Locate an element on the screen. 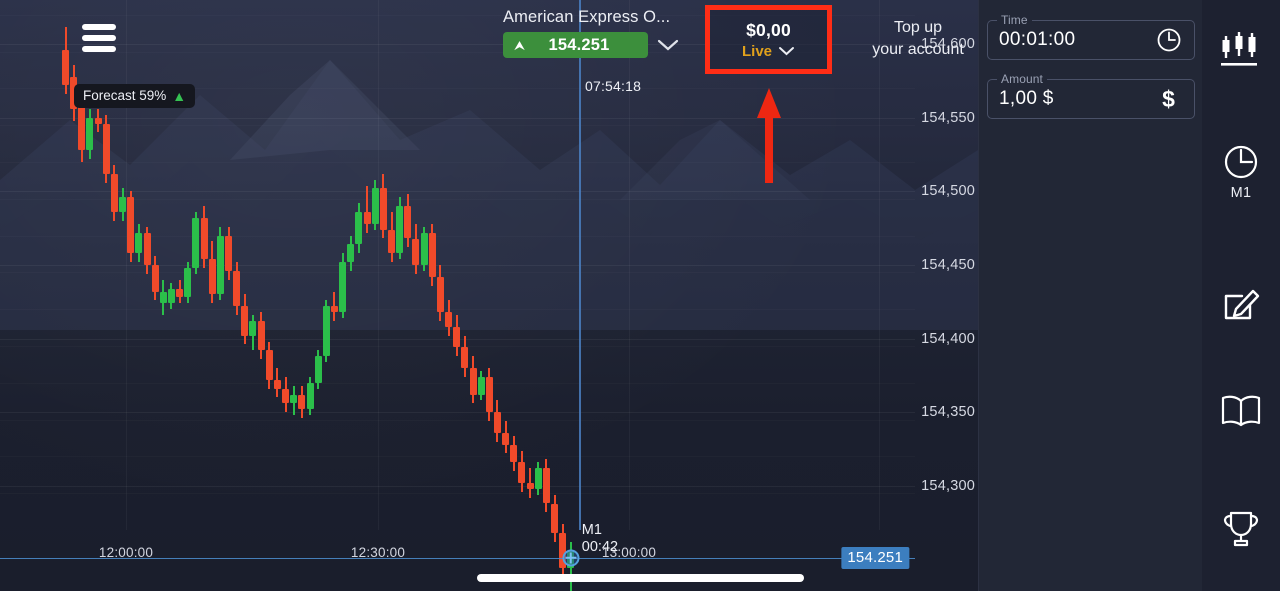 Image resolution: width=1280 pixels, height=591 pixels. time-input: Time 00:01:00 is located at coordinates (1065, 36).